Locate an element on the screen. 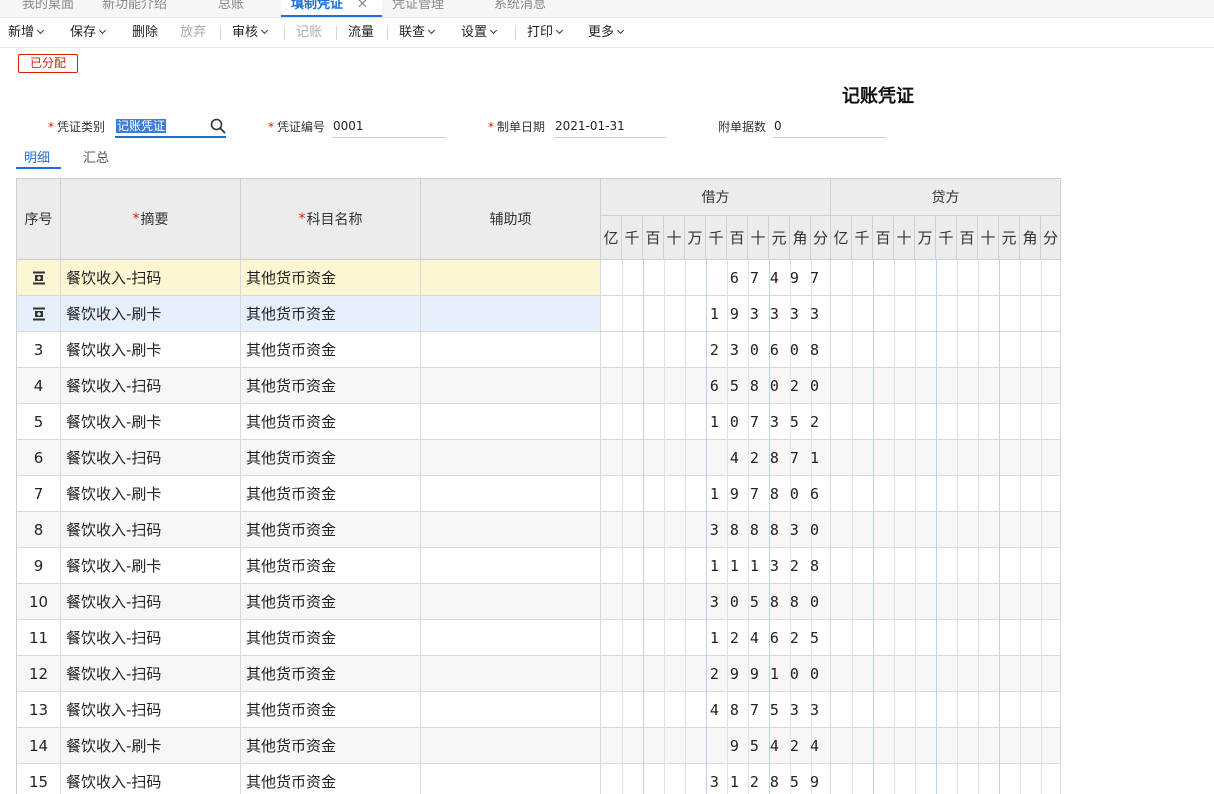 This screenshot has width=1214, height=794. search-icon is located at coordinates (218, 126).